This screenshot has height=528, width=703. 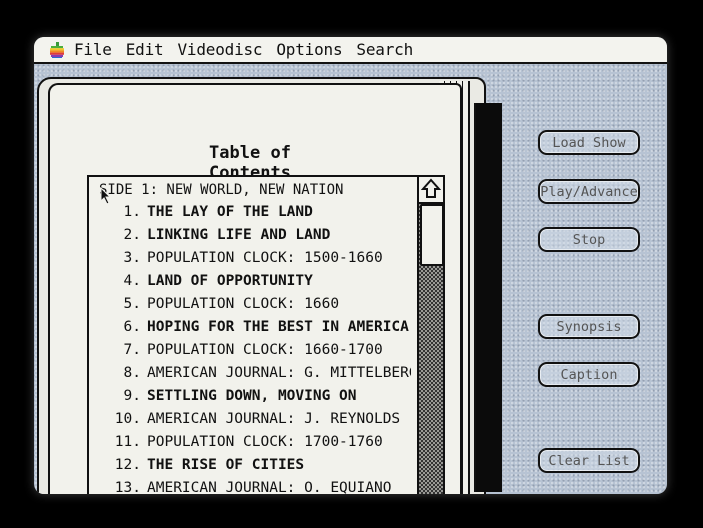 I want to click on play-advance-button: Play/Advance, so click(x=589, y=191).